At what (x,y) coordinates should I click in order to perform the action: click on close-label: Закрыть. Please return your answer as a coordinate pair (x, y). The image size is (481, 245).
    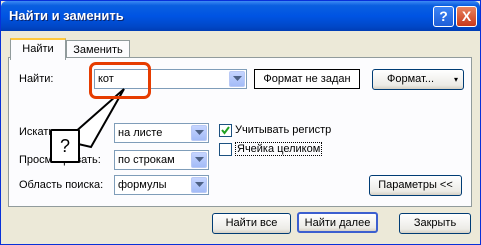
    Looking at the image, I should click on (435, 223).